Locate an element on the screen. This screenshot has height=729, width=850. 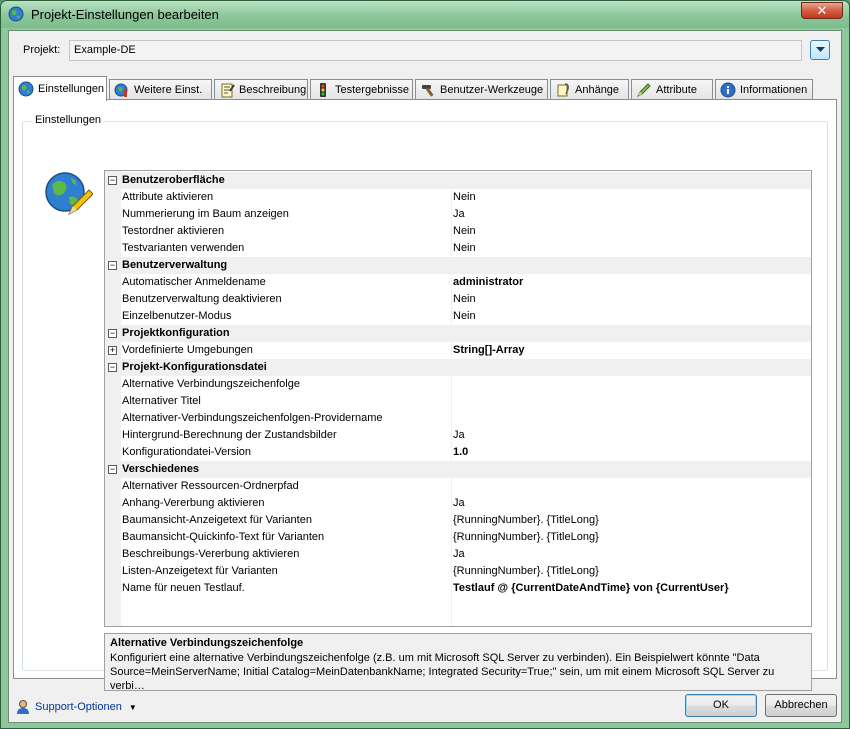
globe-pencil-icon is located at coordinates (69, 194).